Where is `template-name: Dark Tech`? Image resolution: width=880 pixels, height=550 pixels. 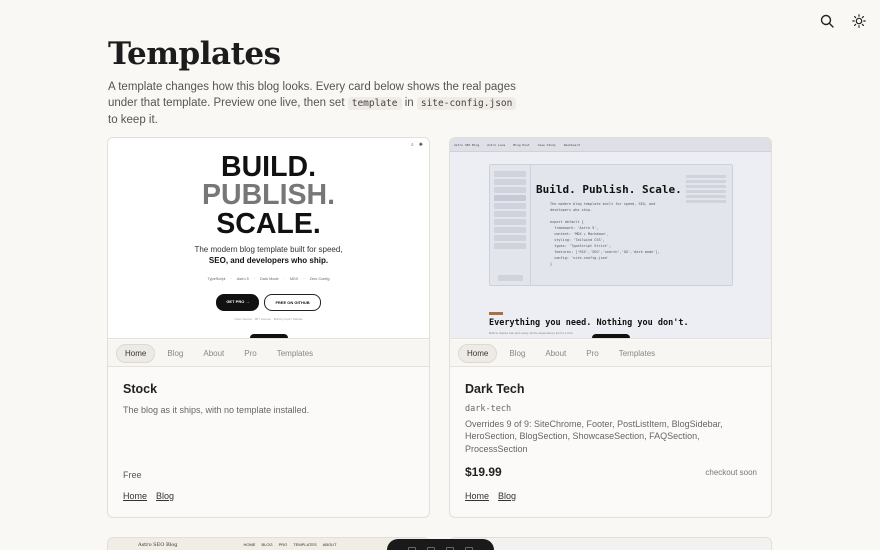
template-name: Dark Tech is located at coordinates (495, 389).